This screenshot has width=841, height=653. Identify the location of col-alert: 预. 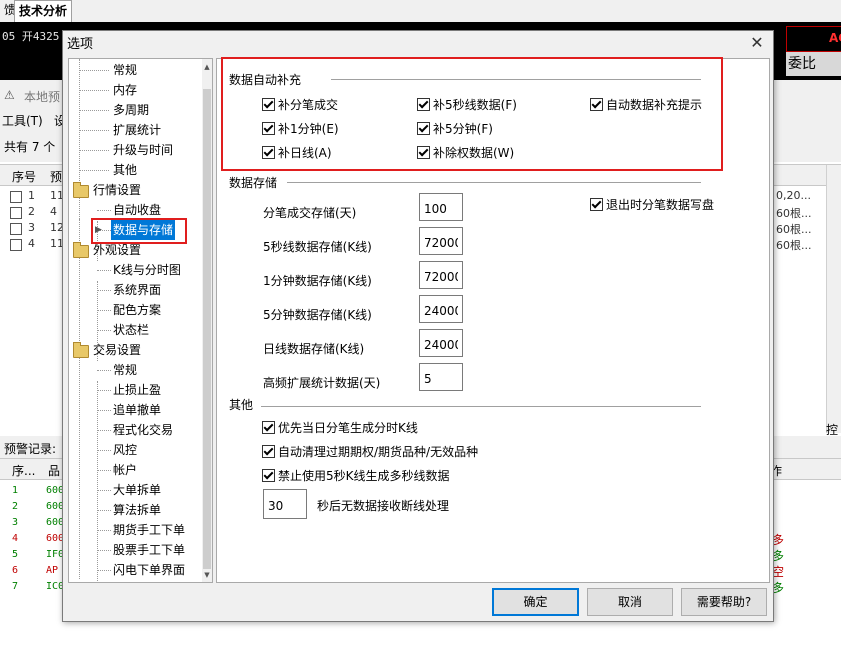
(56, 177).